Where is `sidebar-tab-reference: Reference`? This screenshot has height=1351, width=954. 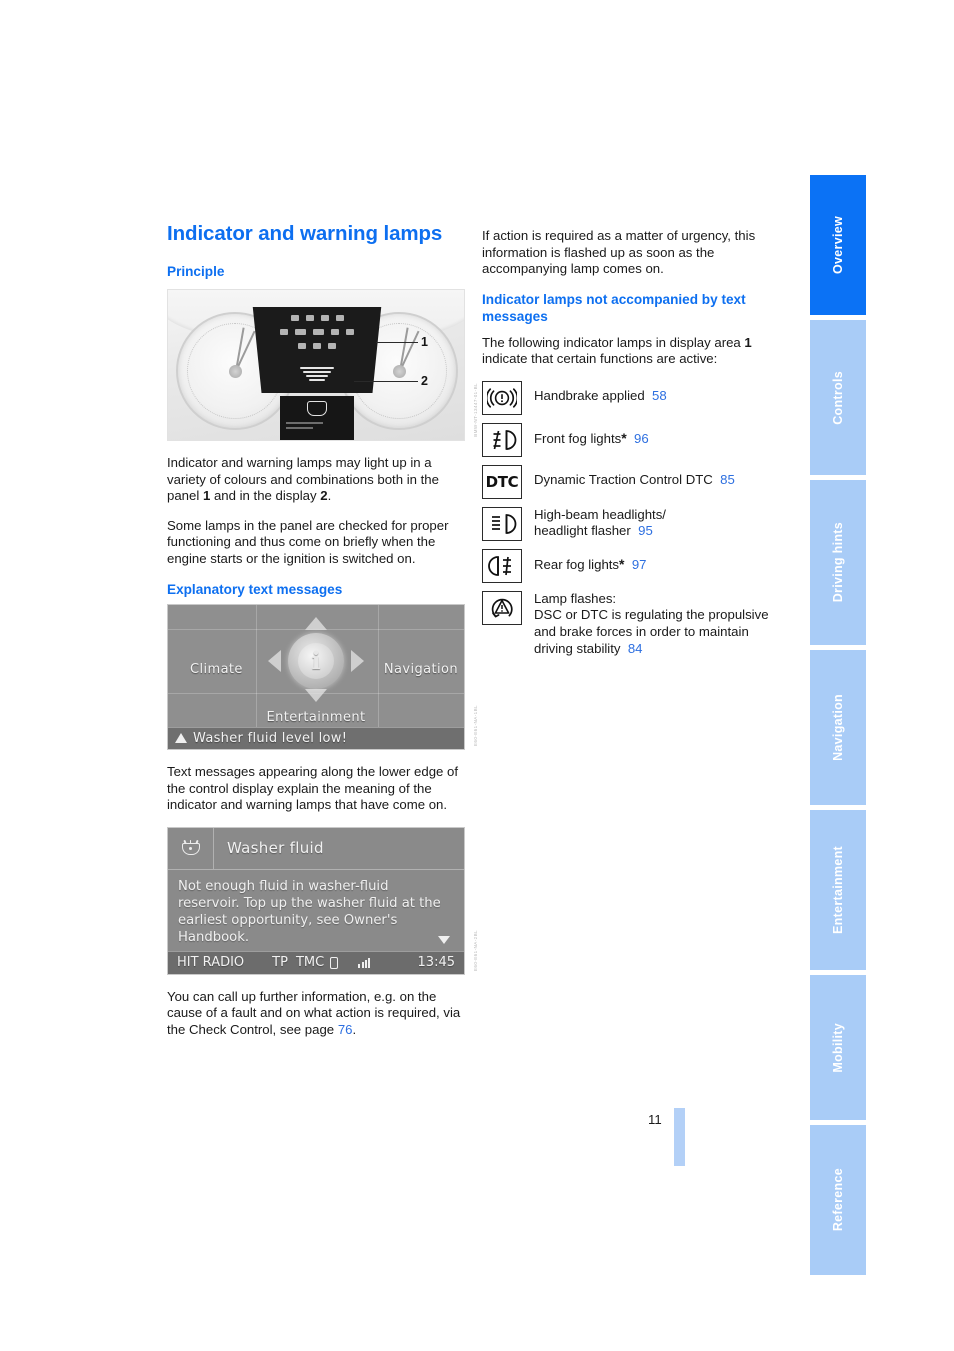
sidebar-tab-reference: Reference is located at coordinates (838, 1200).